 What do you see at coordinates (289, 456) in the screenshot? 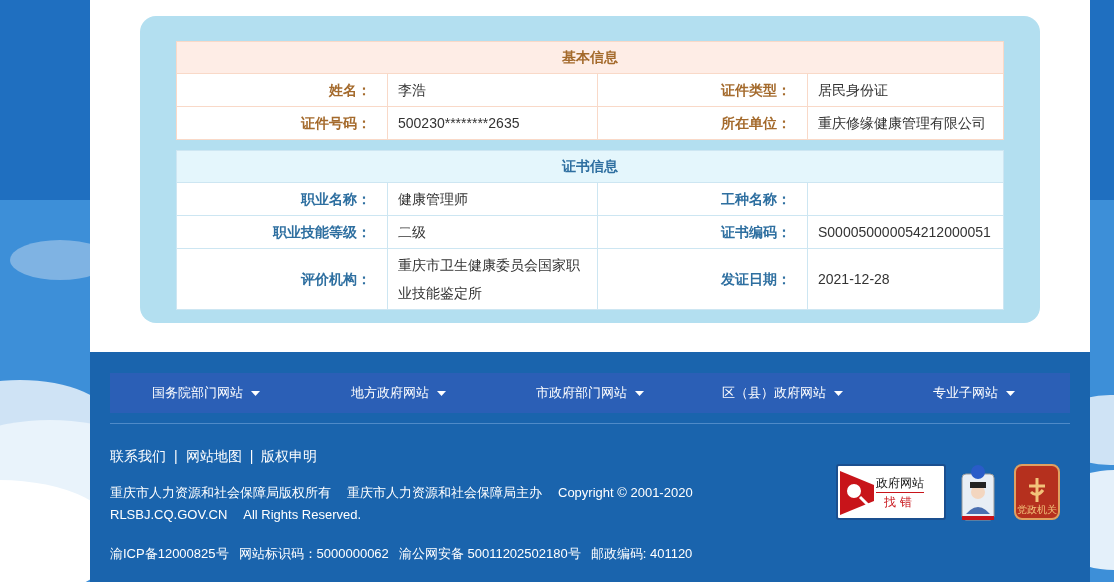
I see `footer-link: 版权申明` at bounding box center [289, 456].